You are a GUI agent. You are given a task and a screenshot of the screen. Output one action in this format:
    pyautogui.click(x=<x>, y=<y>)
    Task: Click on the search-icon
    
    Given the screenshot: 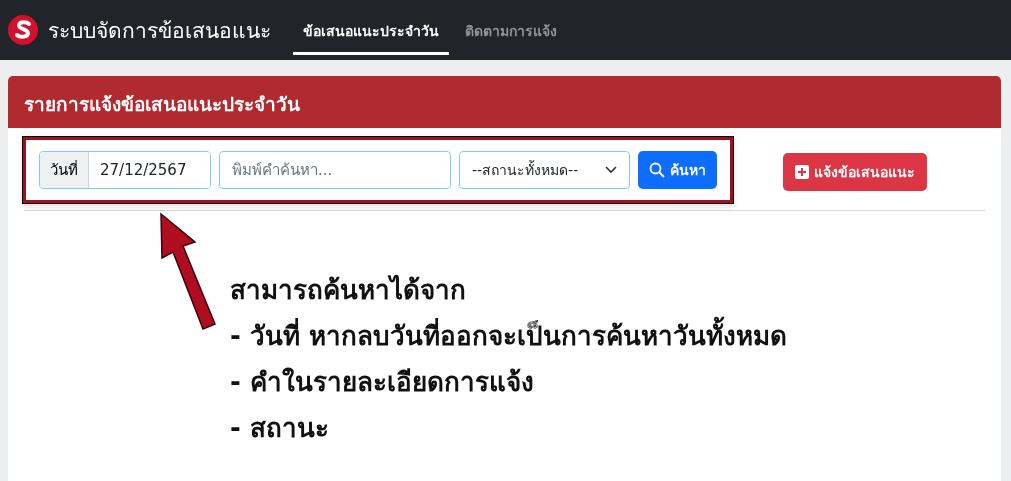 What is the action you would take?
    pyautogui.click(x=657, y=170)
    